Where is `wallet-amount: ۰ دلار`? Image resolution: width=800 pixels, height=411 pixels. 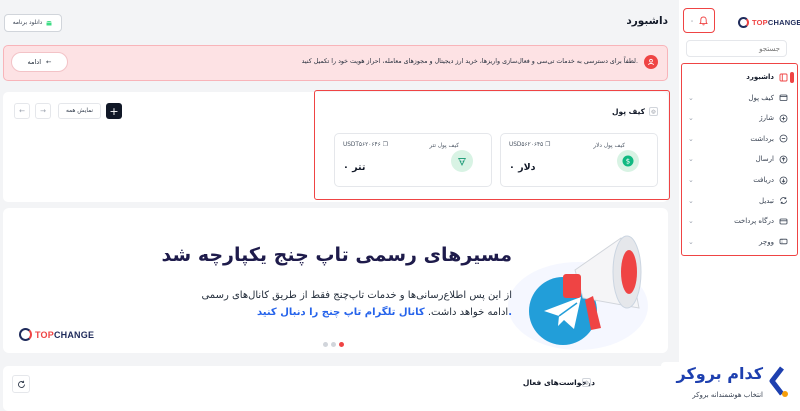 wallet-amount: ۰ دلار is located at coordinates (522, 167).